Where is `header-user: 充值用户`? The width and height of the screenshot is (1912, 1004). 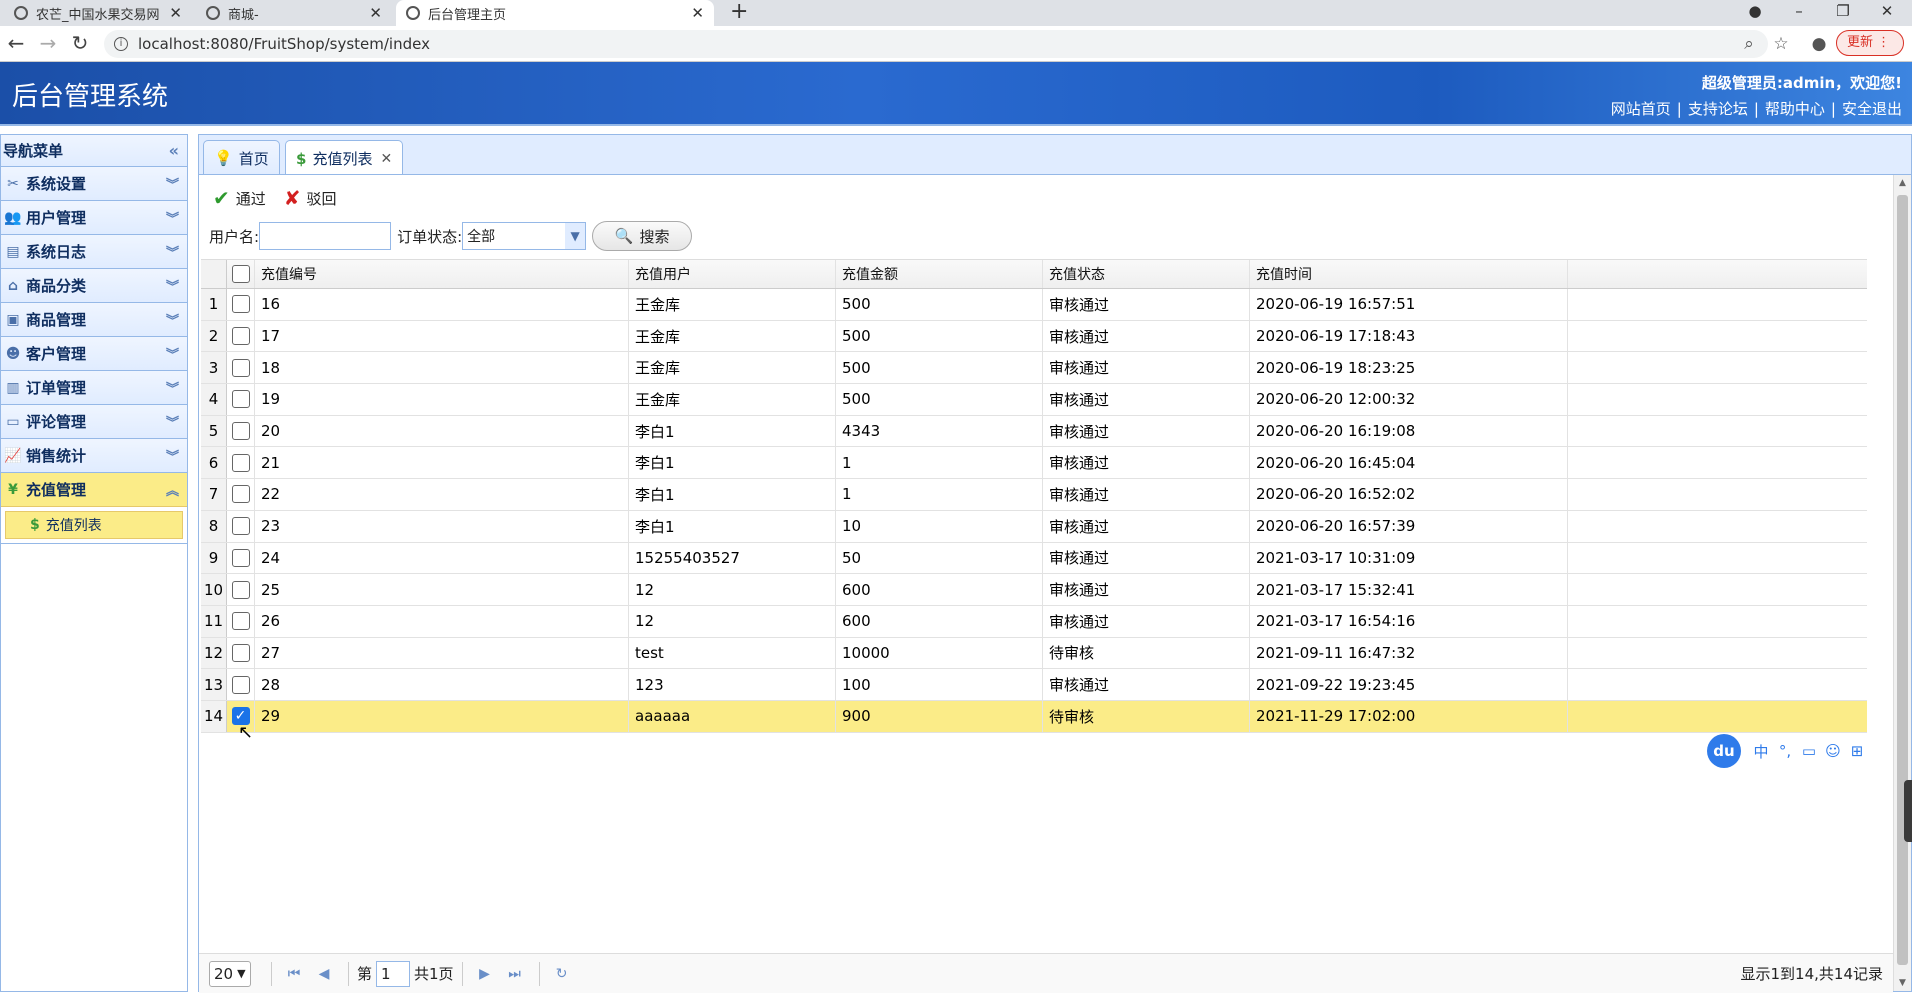 header-user: 充值用户 is located at coordinates (732, 274).